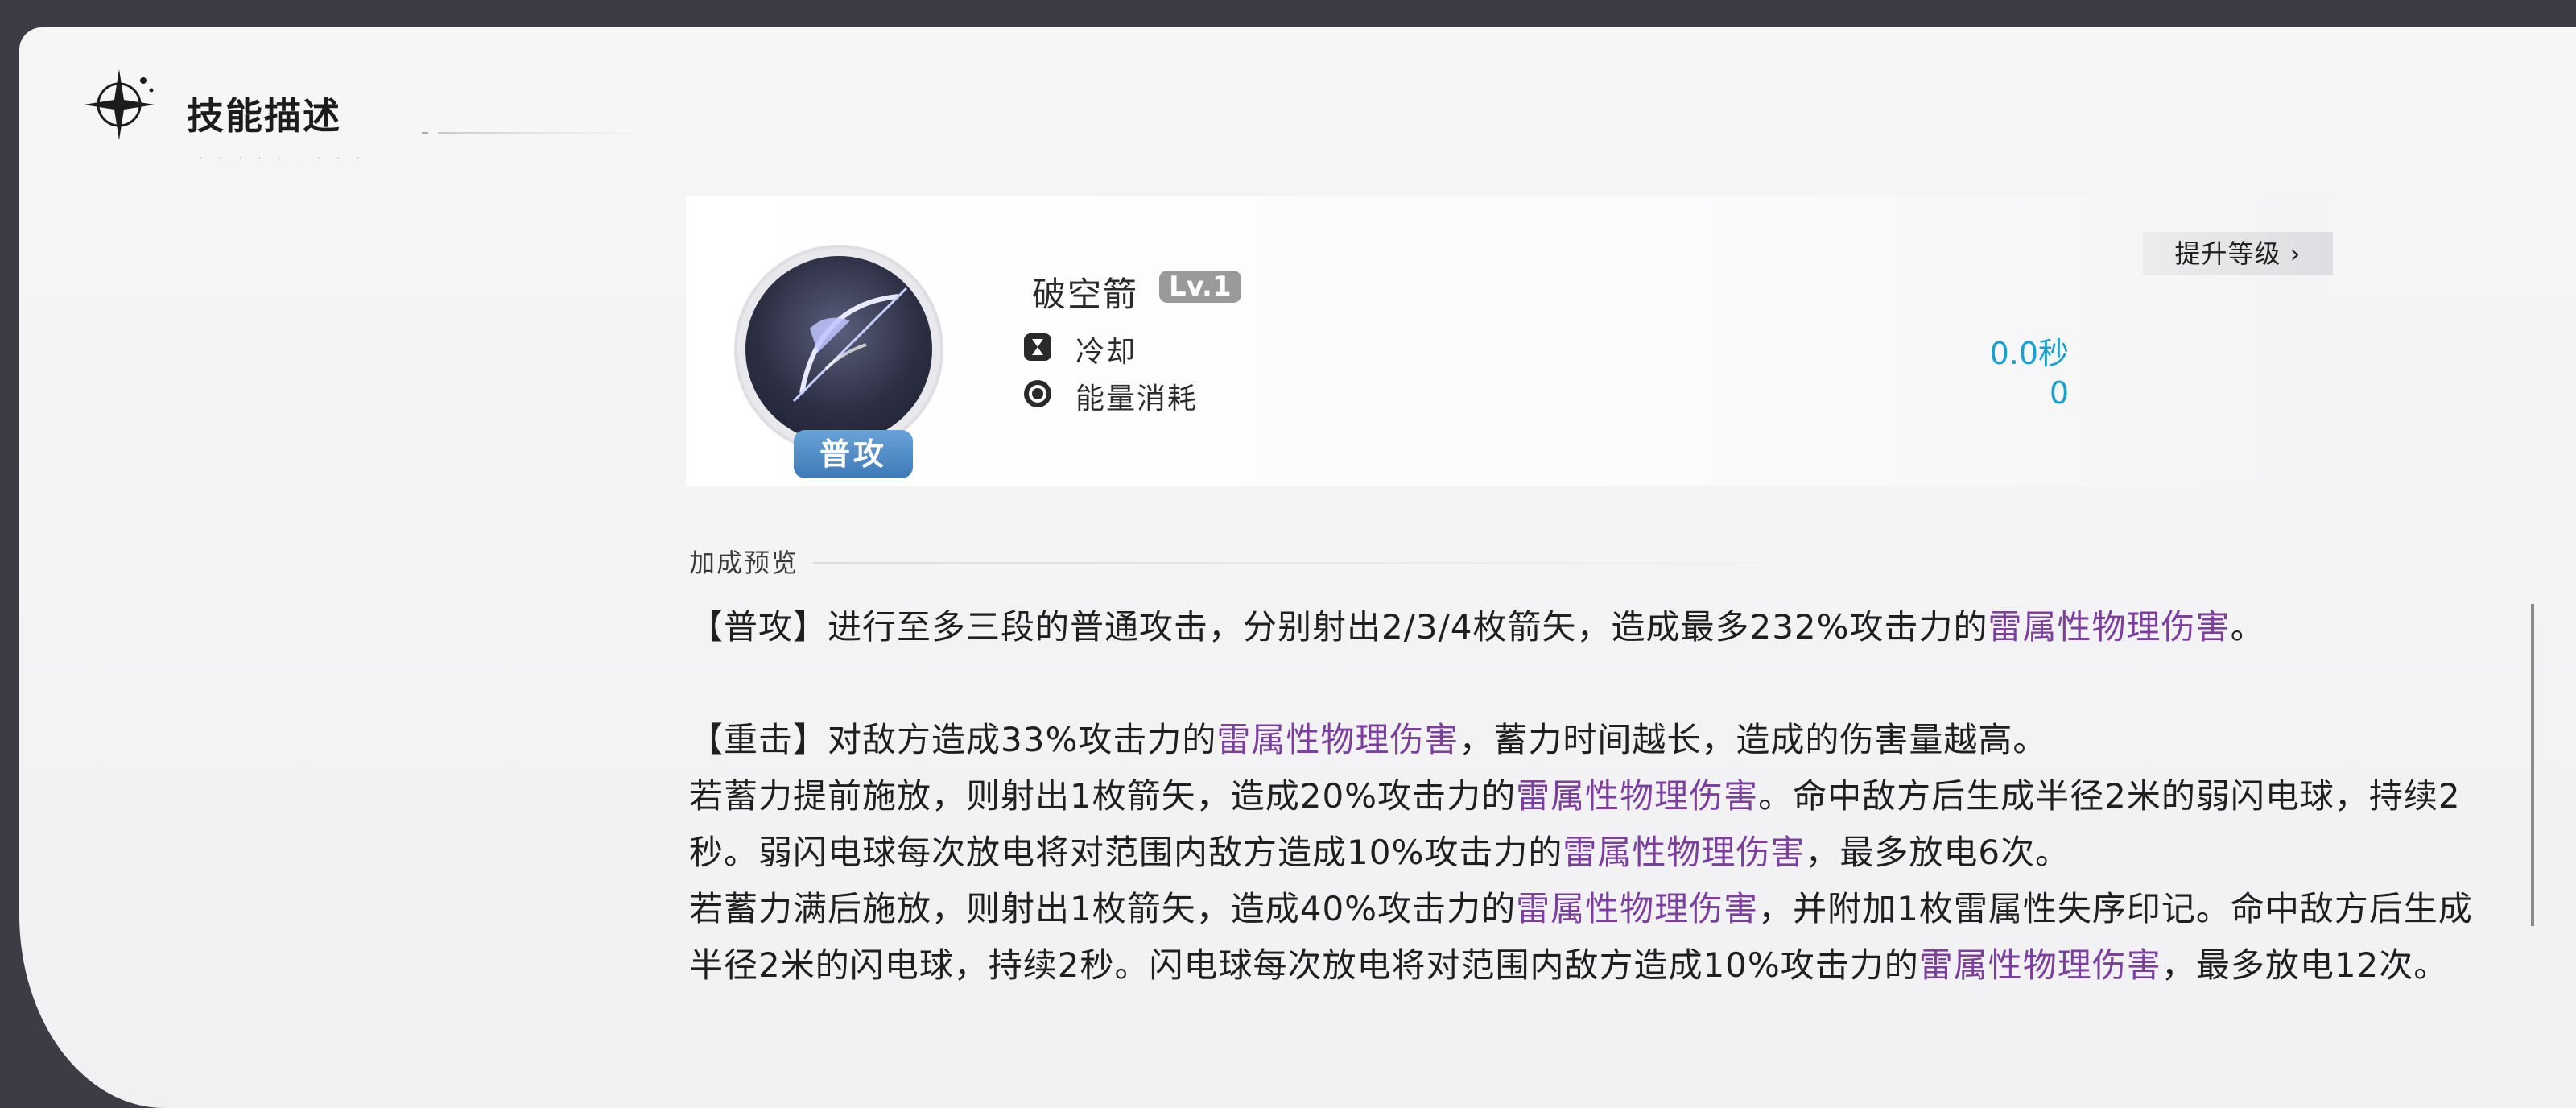  Describe the element at coordinates (1037, 347) in the screenshot. I see `hourglass-icon` at that location.